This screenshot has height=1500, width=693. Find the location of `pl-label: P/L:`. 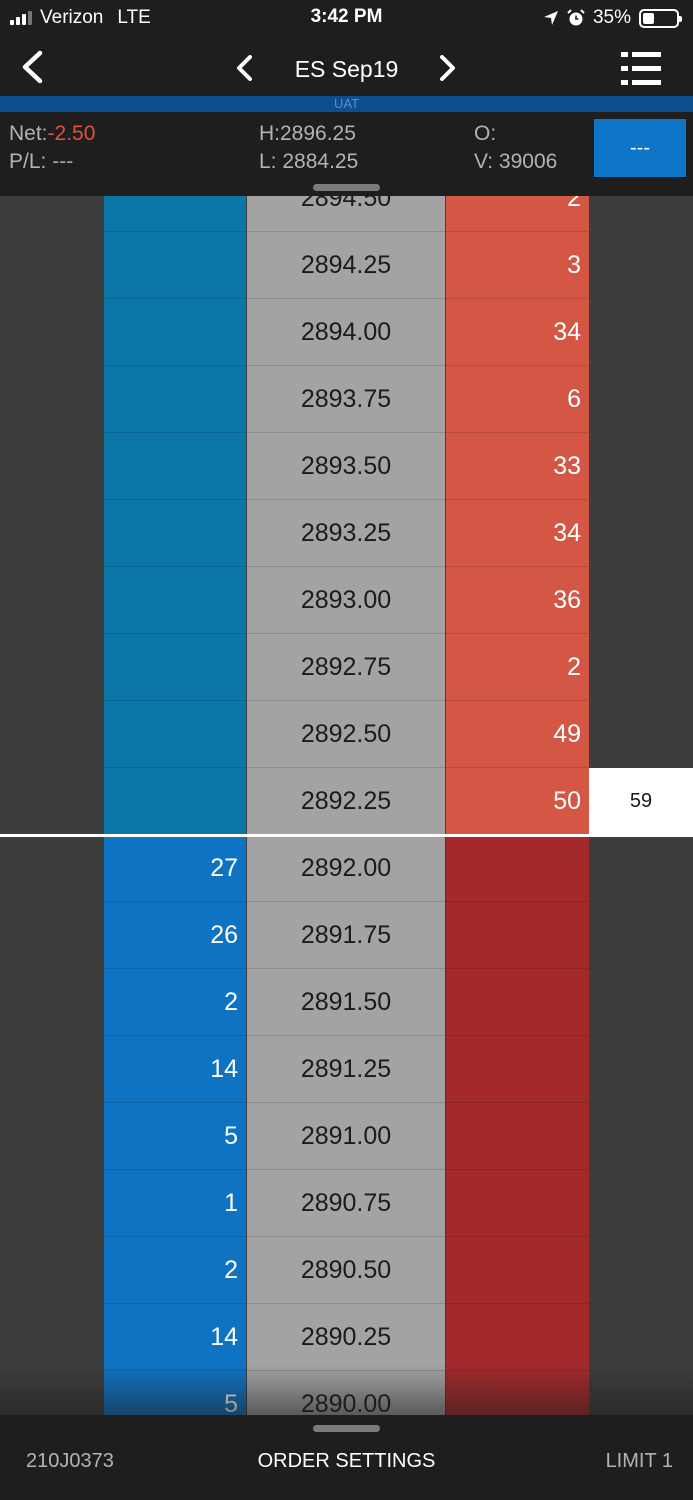

pl-label: P/L: is located at coordinates (28, 161).